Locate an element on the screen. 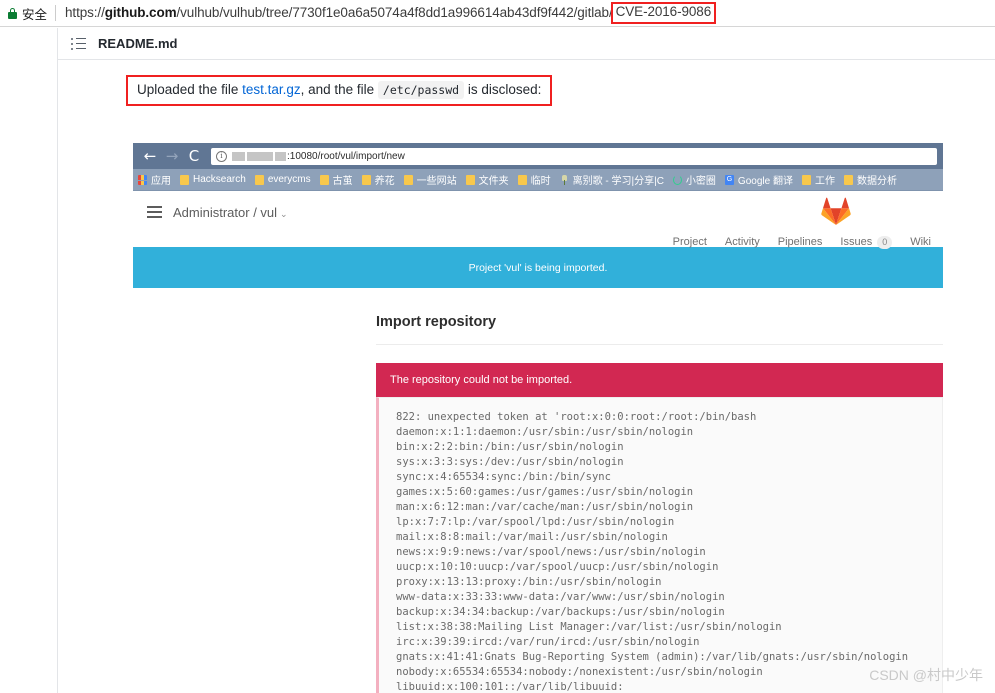 The image size is (995, 693). nav-item-pipelines: Pipelines is located at coordinates (800, 242).